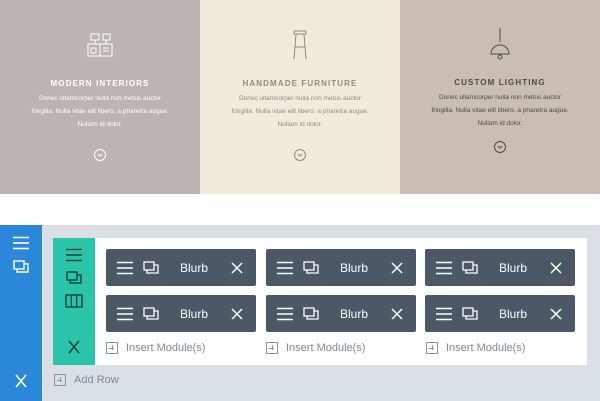 The height and width of the screenshot is (401, 600). I want to click on add-row-label: Add Row, so click(96, 380).